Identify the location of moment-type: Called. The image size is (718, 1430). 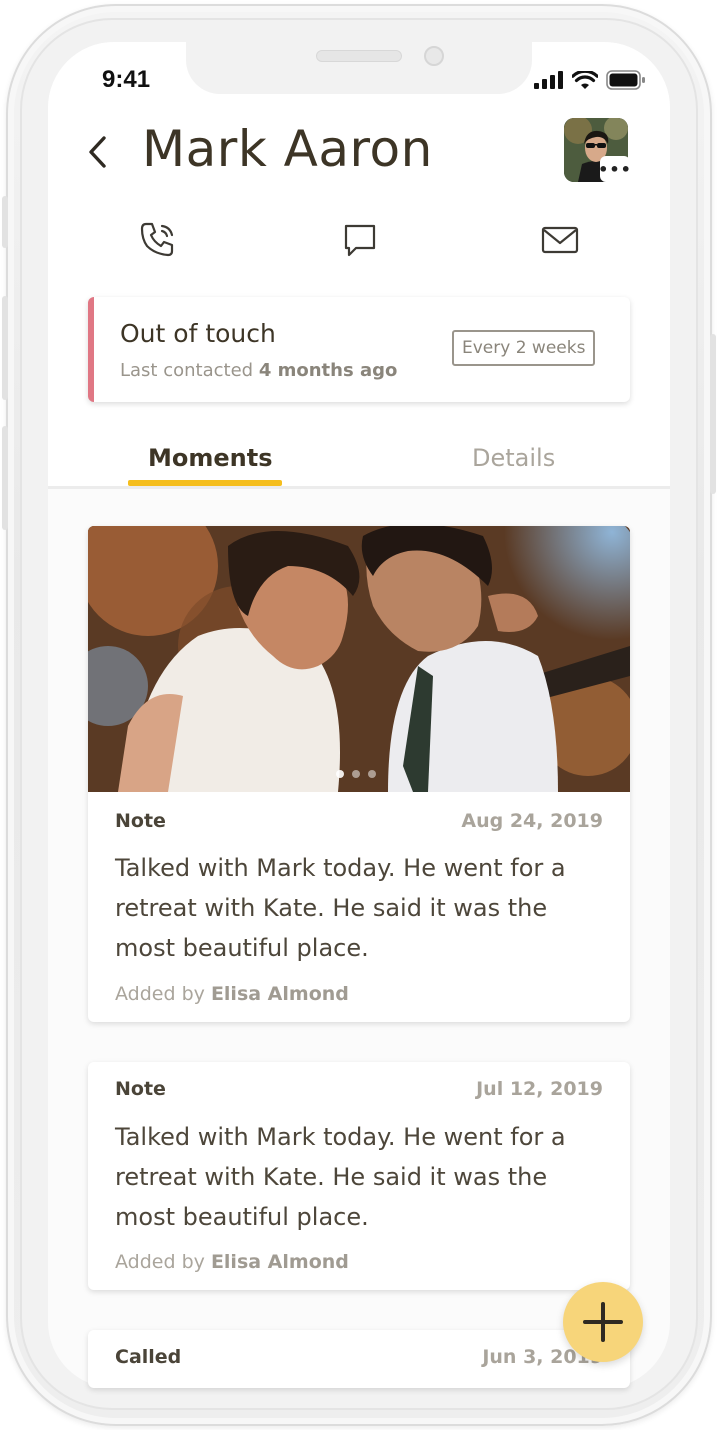
(148, 1357).